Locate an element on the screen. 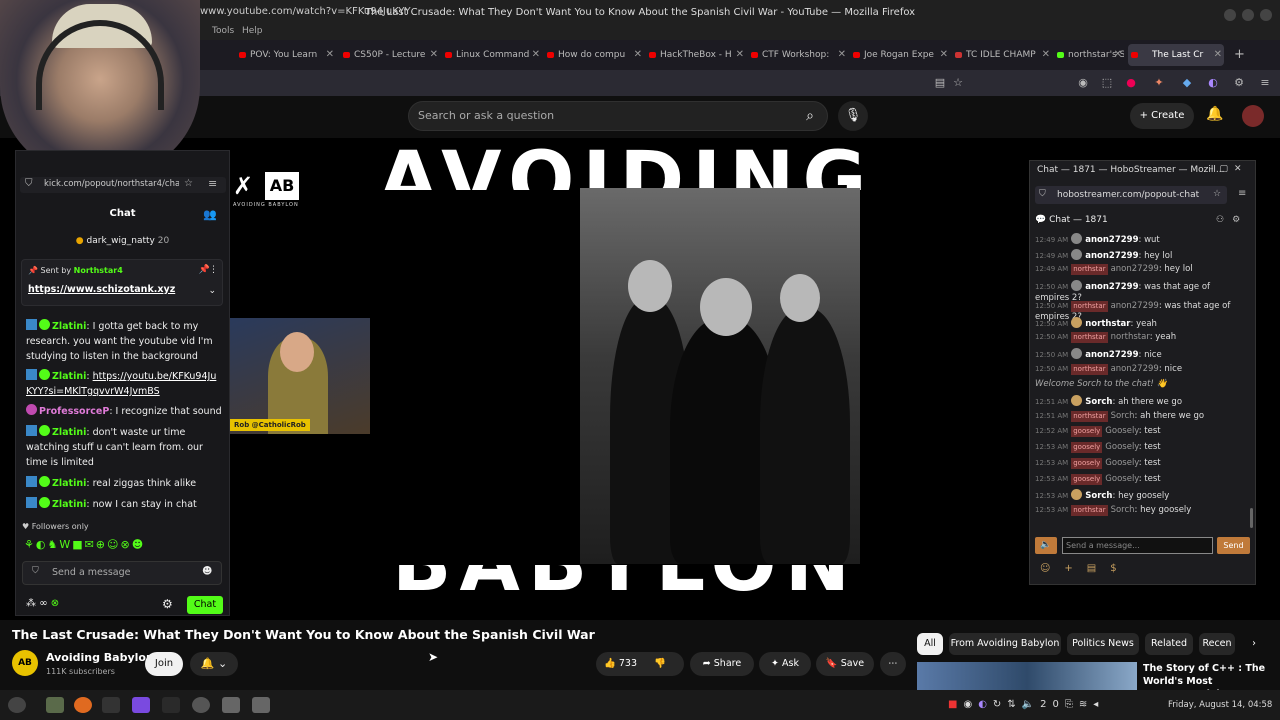  channel-avatar: AB is located at coordinates (25, 663).